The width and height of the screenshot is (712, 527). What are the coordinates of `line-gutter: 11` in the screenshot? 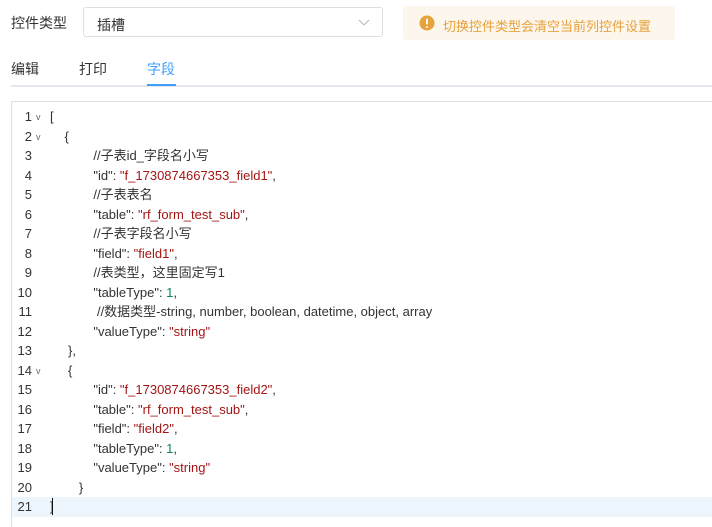 It's located at (28, 312).